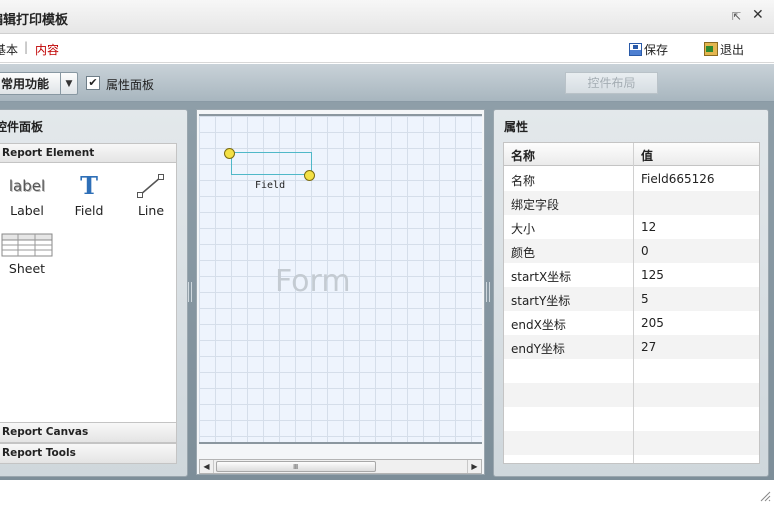 This screenshot has height=505, width=774. What do you see at coordinates (313, 281) in the screenshot?
I see `canvas-watermark: Form` at bounding box center [313, 281].